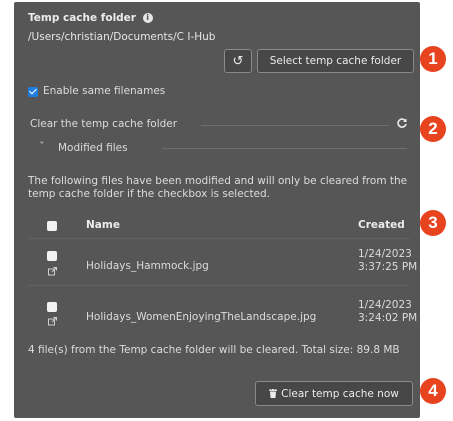 The image size is (453, 421). What do you see at coordinates (340, 393) in the screenshot?
I see `clear-temp-cache-now-label: Clear temp cache now` at bounding box center [340, 393].